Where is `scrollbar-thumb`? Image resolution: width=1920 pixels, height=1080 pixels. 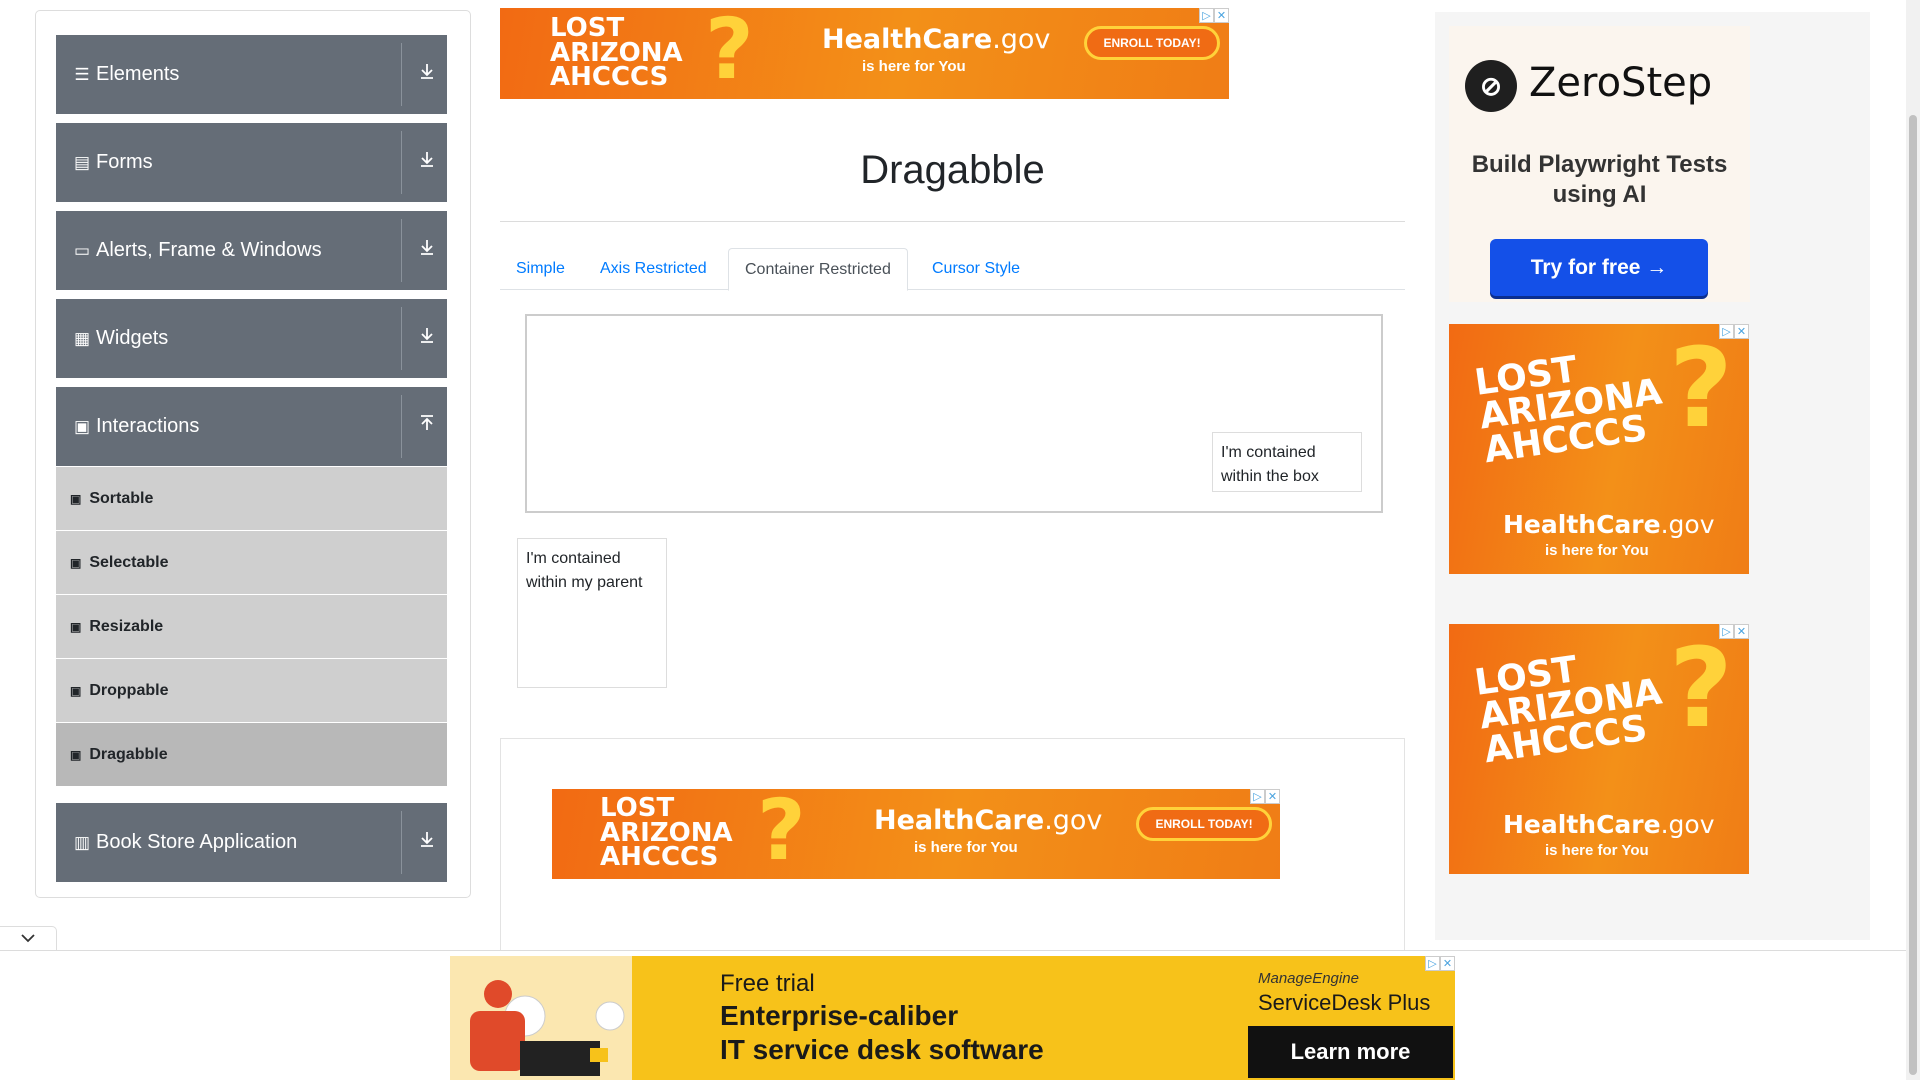 scrollbar-thumb is located at coordinates (1913, 595).